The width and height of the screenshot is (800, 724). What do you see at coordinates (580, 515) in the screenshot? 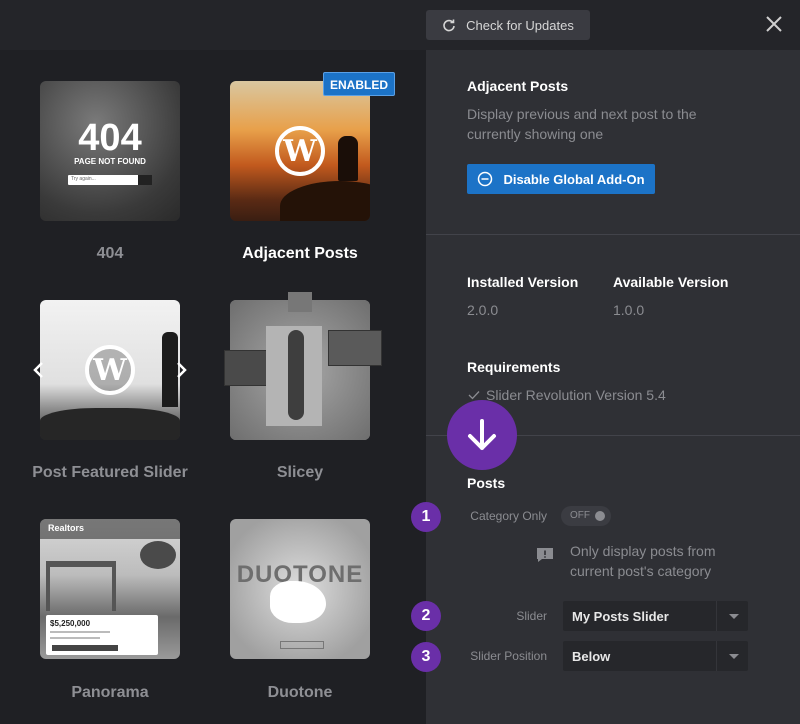
I see `toggle-state-label: OFF` at bounding box center [580, 515].